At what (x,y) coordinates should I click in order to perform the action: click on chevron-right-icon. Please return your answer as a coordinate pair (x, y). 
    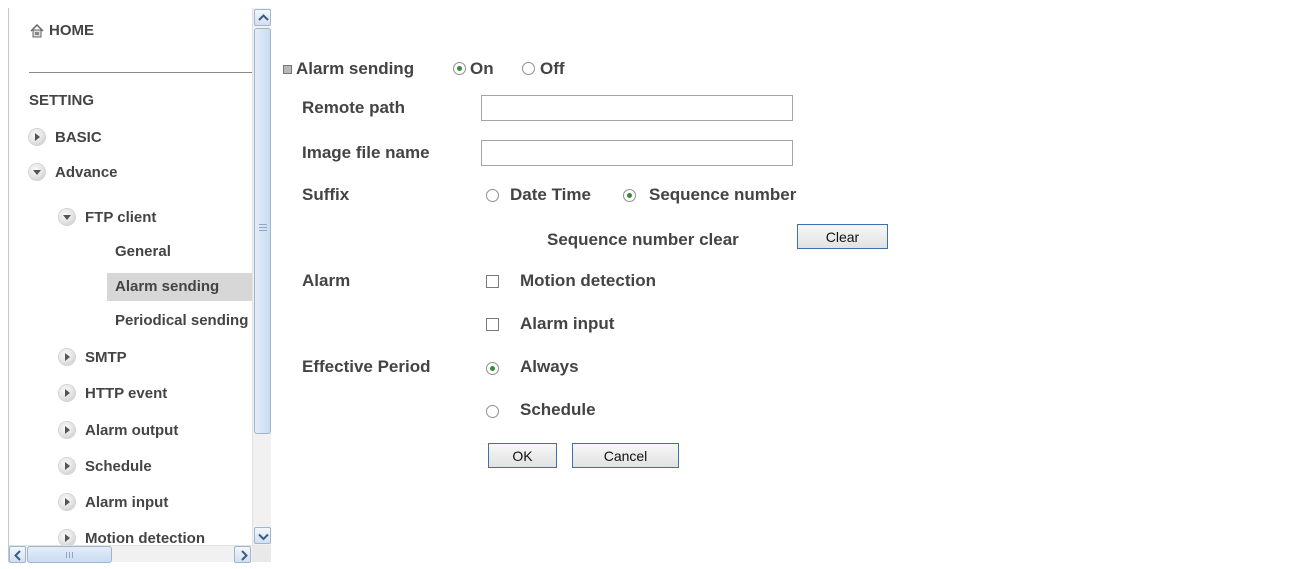
    Looking at the image, I should click on (244, 555).